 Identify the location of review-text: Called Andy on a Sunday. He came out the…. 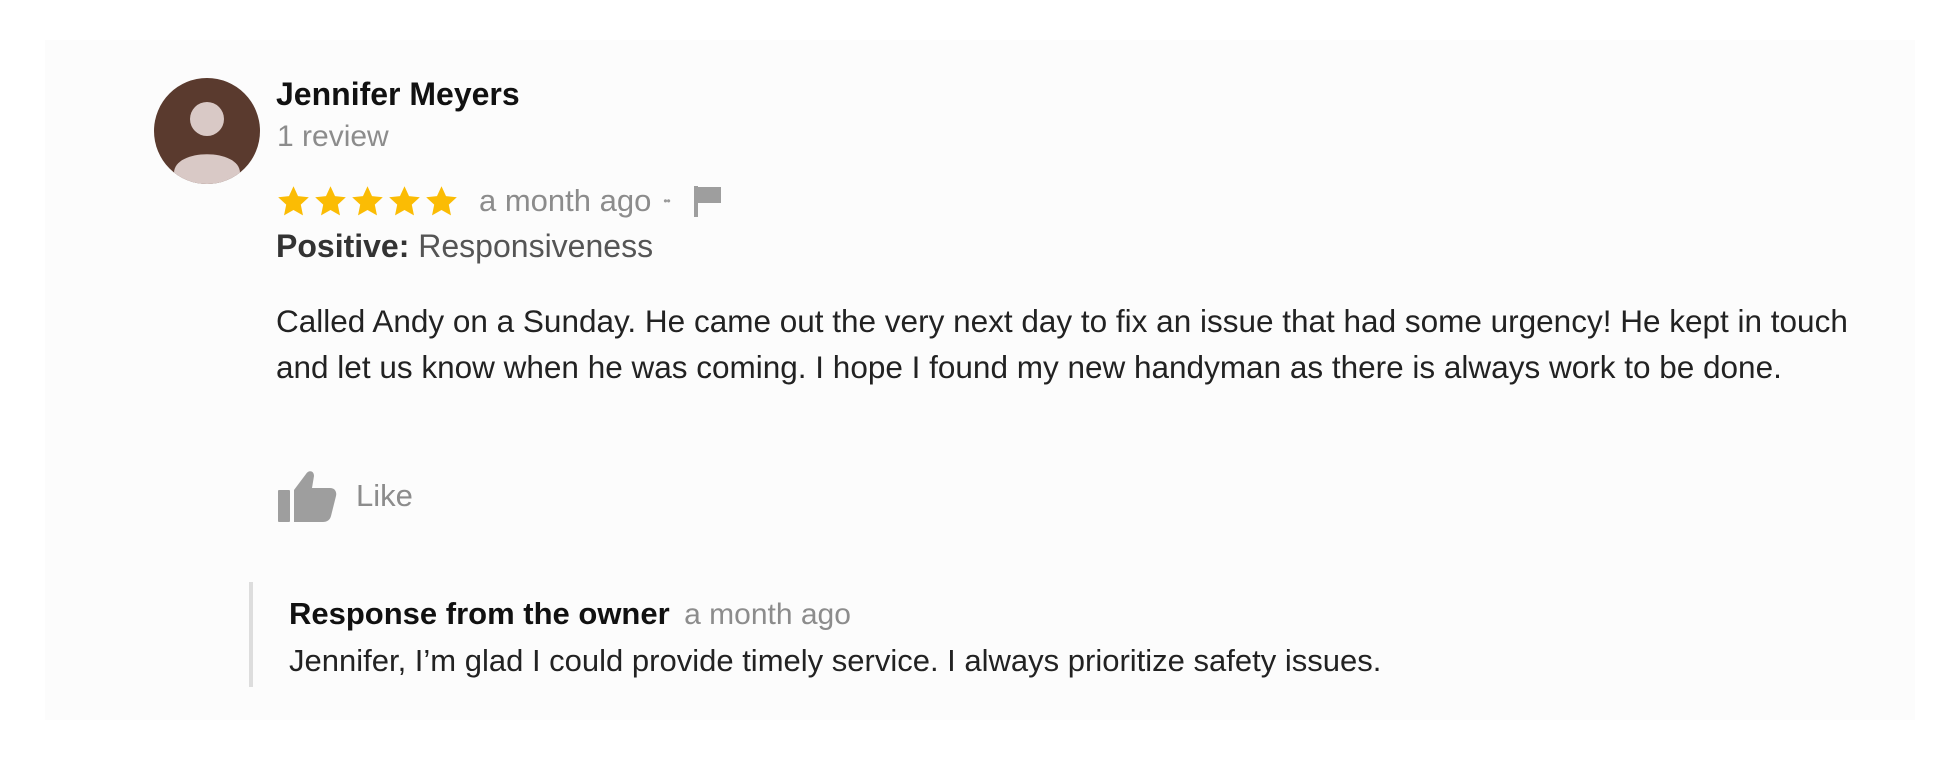
(1062, 344).